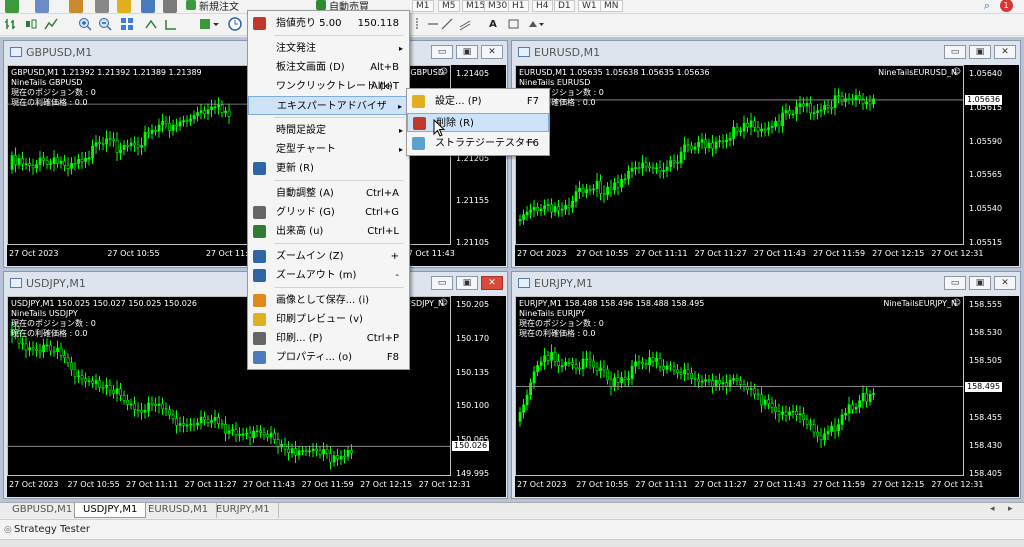 This screenshot has height=547, width=1024. I want to click on tab-scroll-right-icon: ▸, so click(1010, 509).